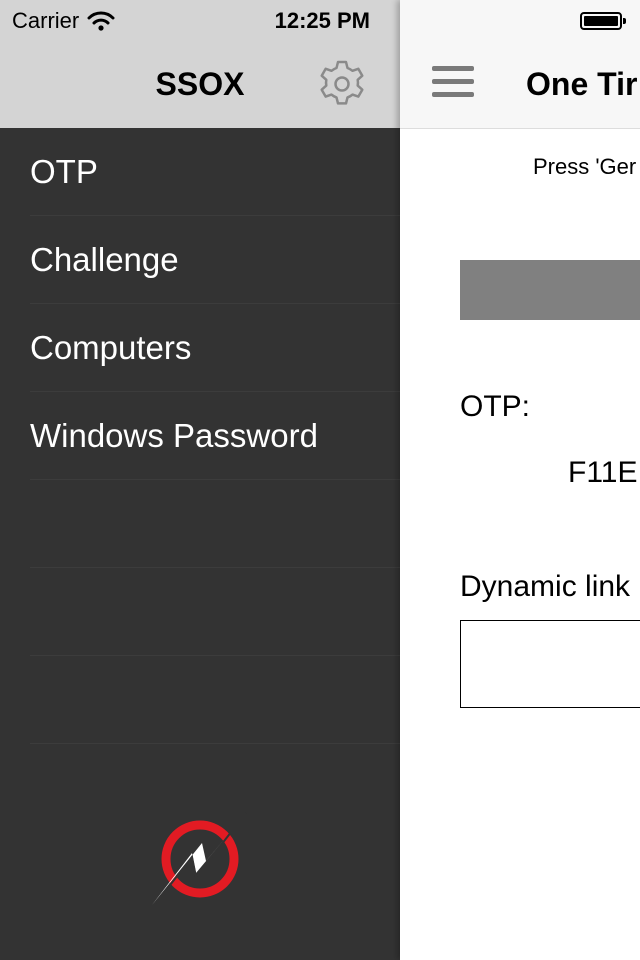 This screenshot has width=640, height=960. What do you see at coordinates (550, 290) in the screenshot?
I see `generate-button` at bounding box center [550, 290].